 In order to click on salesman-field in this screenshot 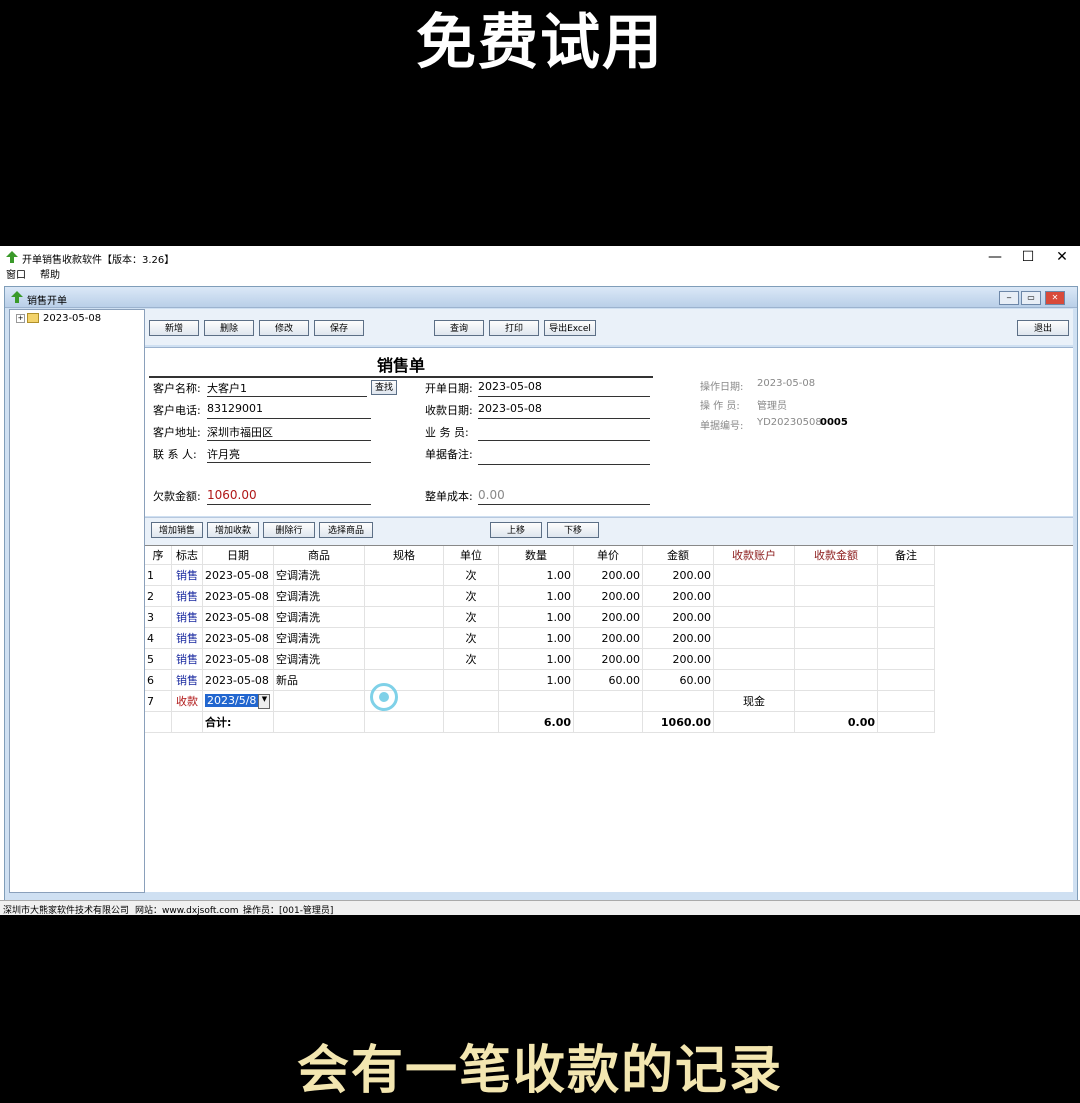, I will do `click(564, 432)`.